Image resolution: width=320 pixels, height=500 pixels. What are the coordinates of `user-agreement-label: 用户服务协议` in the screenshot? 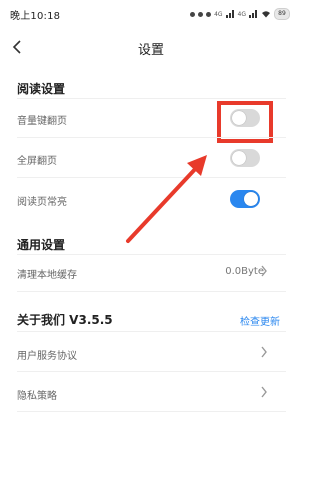 It's located at (47, 354).